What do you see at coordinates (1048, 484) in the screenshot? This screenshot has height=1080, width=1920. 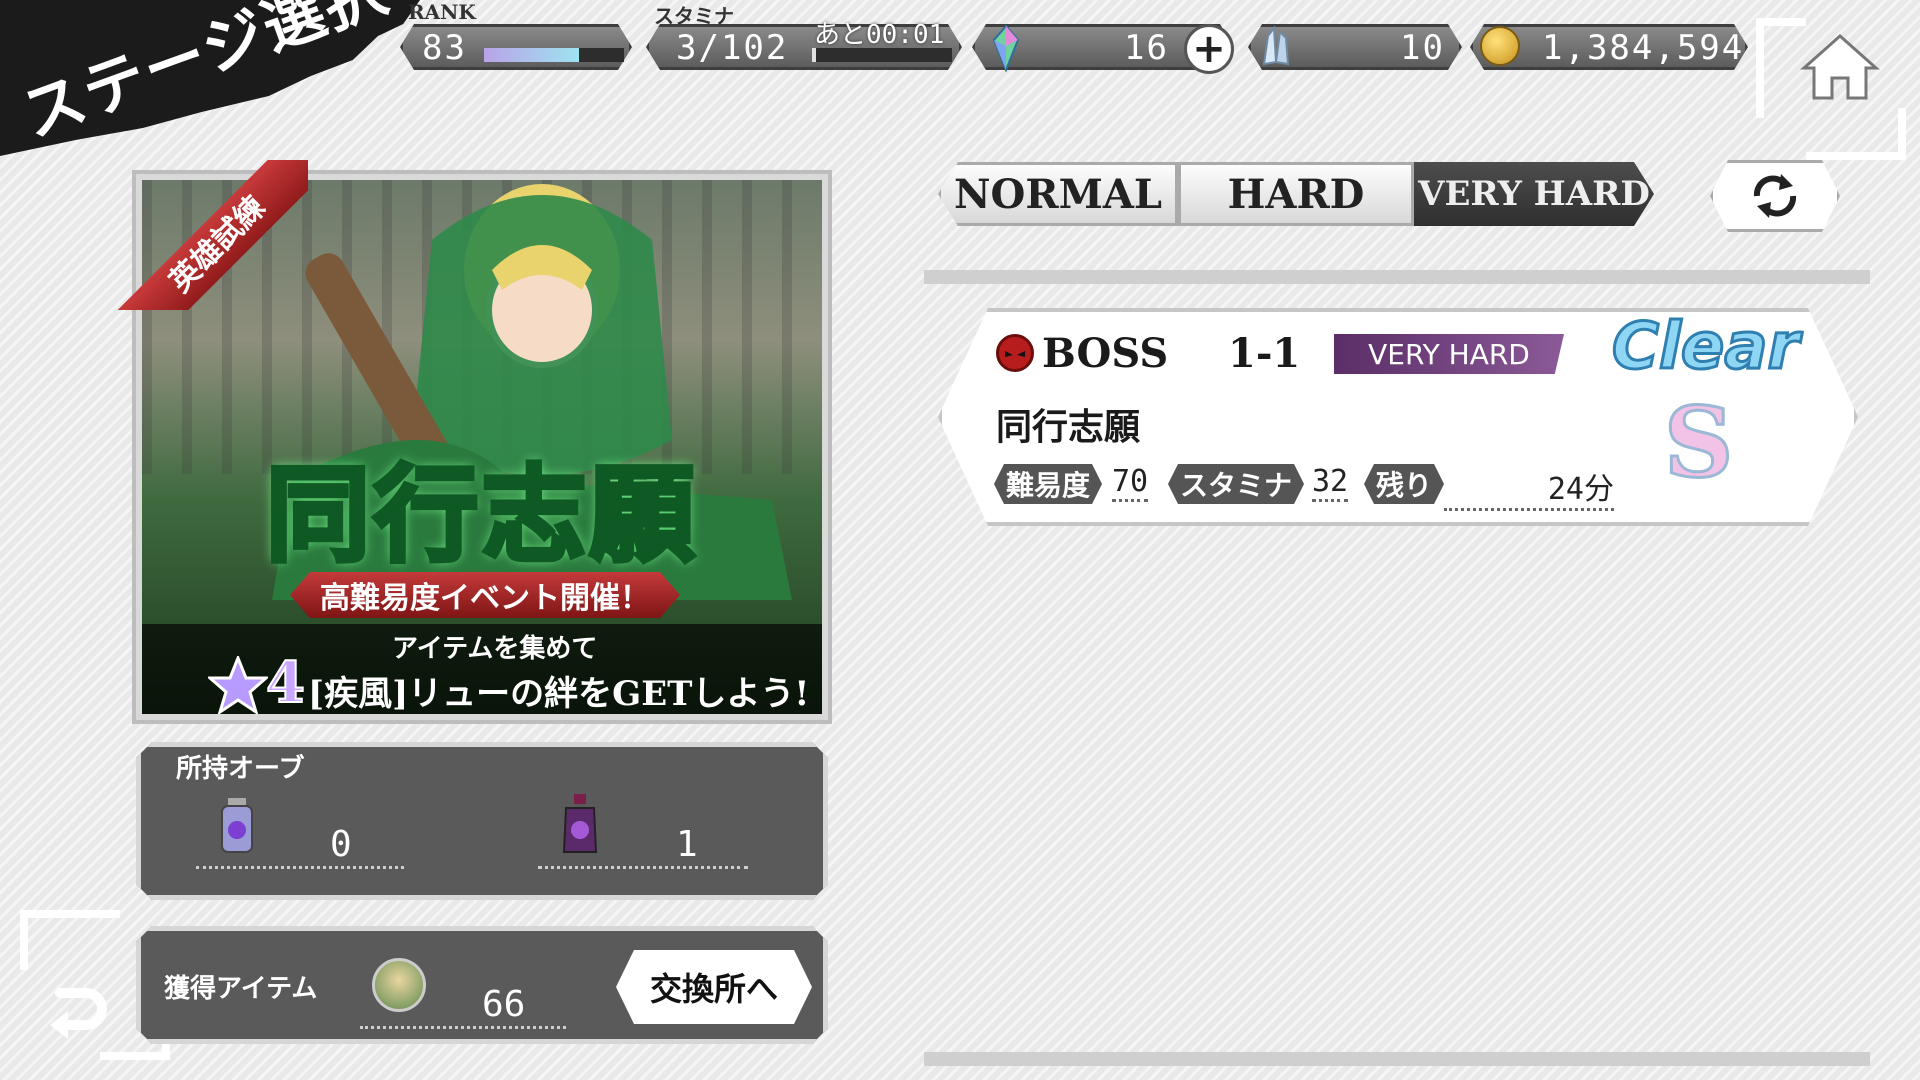 I see `difficulty-tag: 難易度` at bounding box center [1048, 484].